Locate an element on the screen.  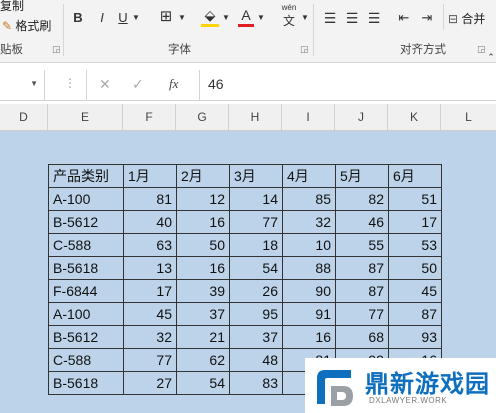
borders-icon: ⊞ is located at coordinates (166, 17).